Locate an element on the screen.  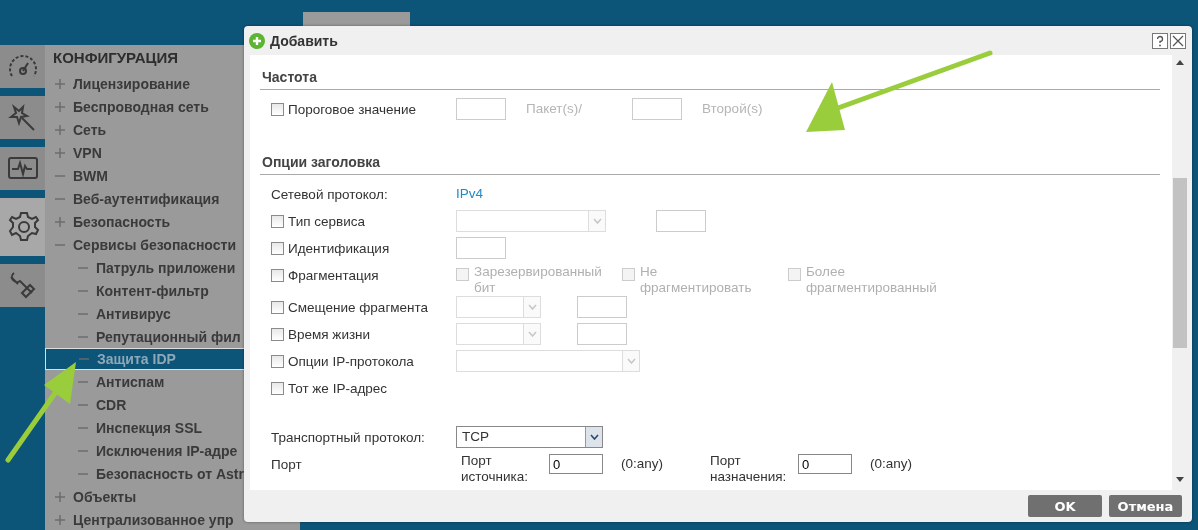
field-label: Транспортный протокол: is located at coordinates (348, 437).